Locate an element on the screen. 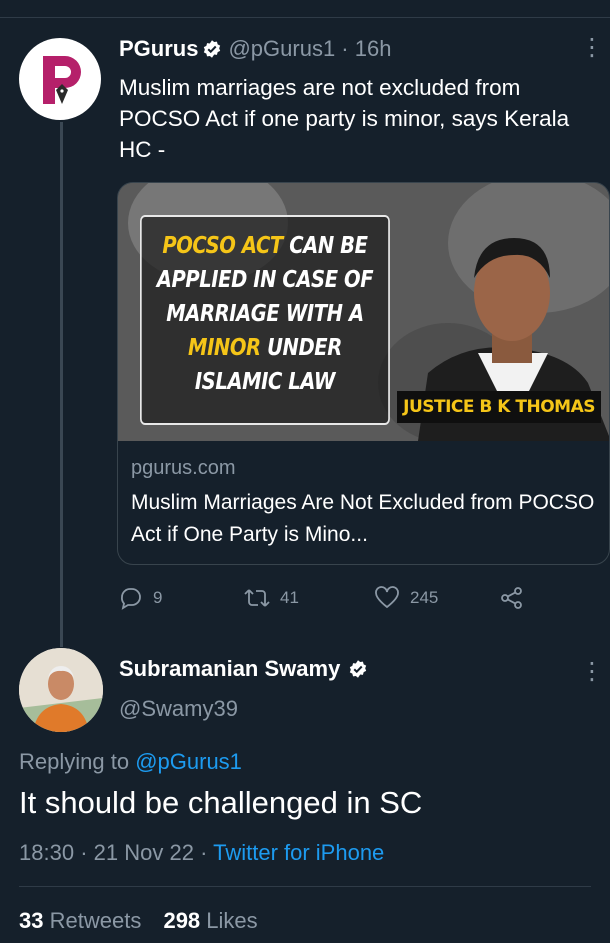  share-icon is located at coordinates (511, 598).